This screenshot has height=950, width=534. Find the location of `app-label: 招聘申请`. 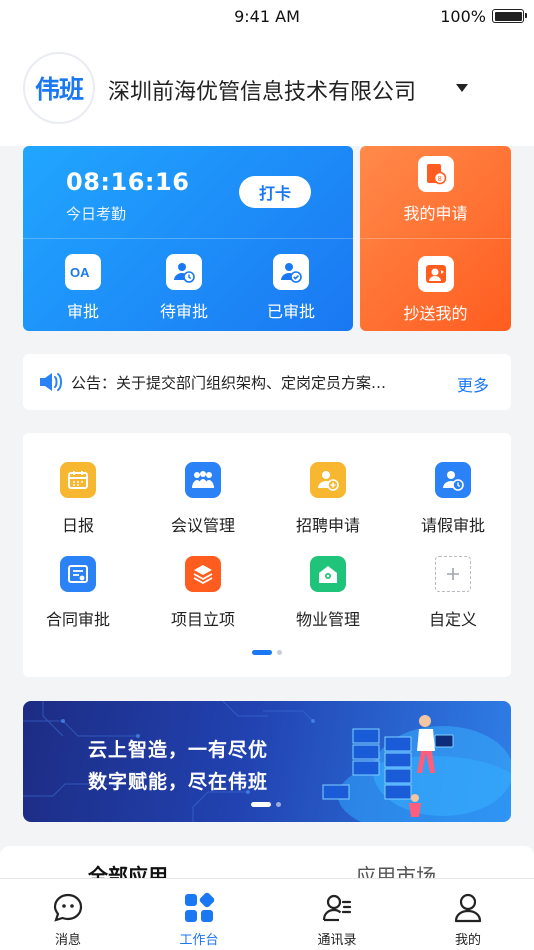

app-label: 招聘申请 is located at coordinates (327, 525).